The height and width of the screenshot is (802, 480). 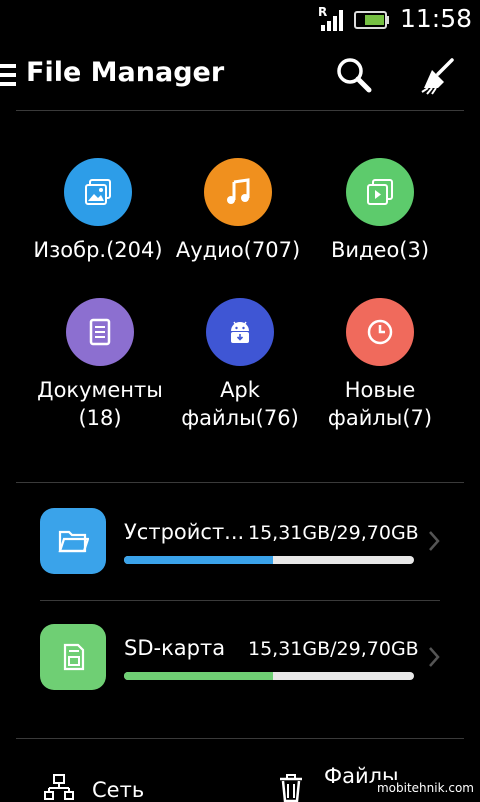 I want to click on android-icon, so click(x=240, y=332).